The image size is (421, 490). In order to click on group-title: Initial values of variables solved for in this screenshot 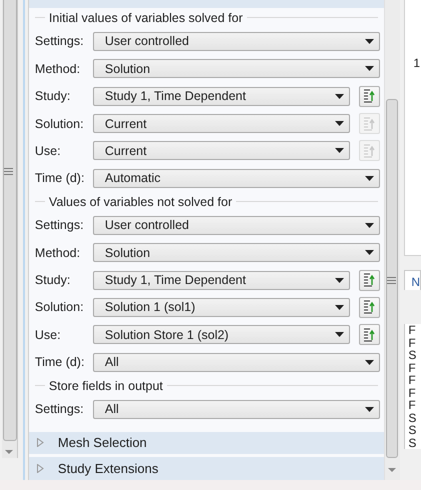, I will do `click(145, 17)`.